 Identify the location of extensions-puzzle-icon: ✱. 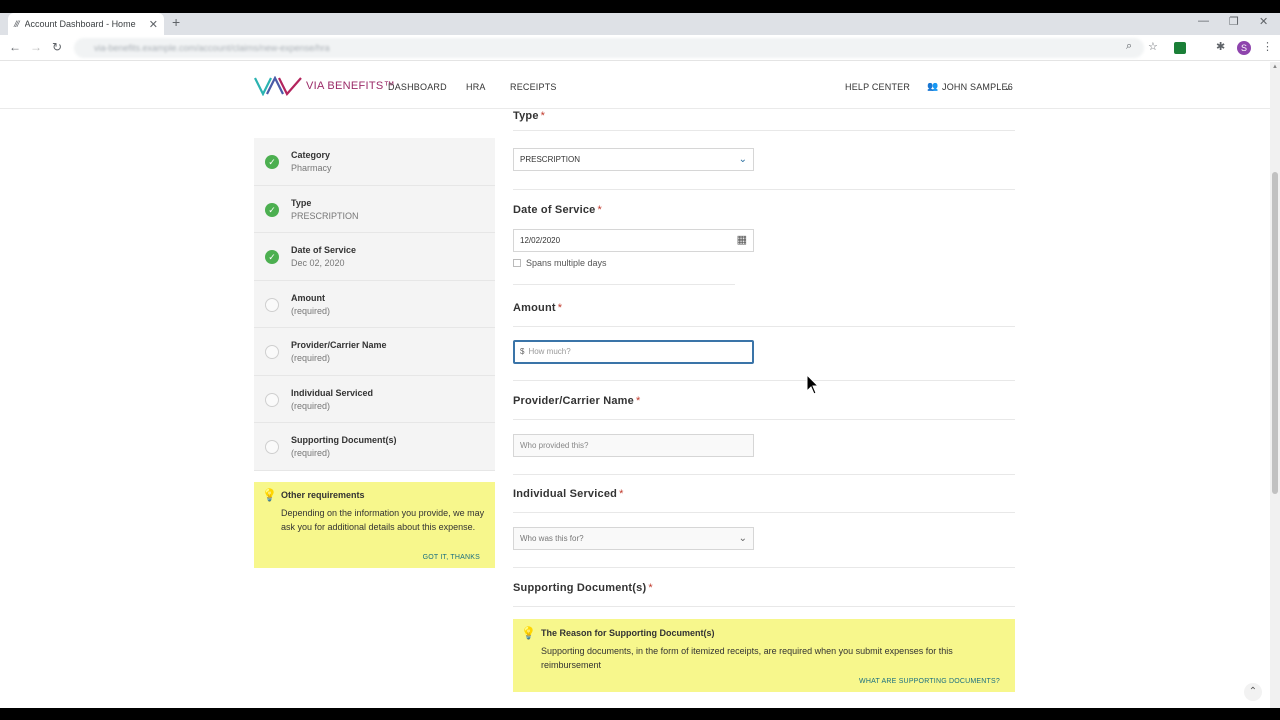
(1220, 46).